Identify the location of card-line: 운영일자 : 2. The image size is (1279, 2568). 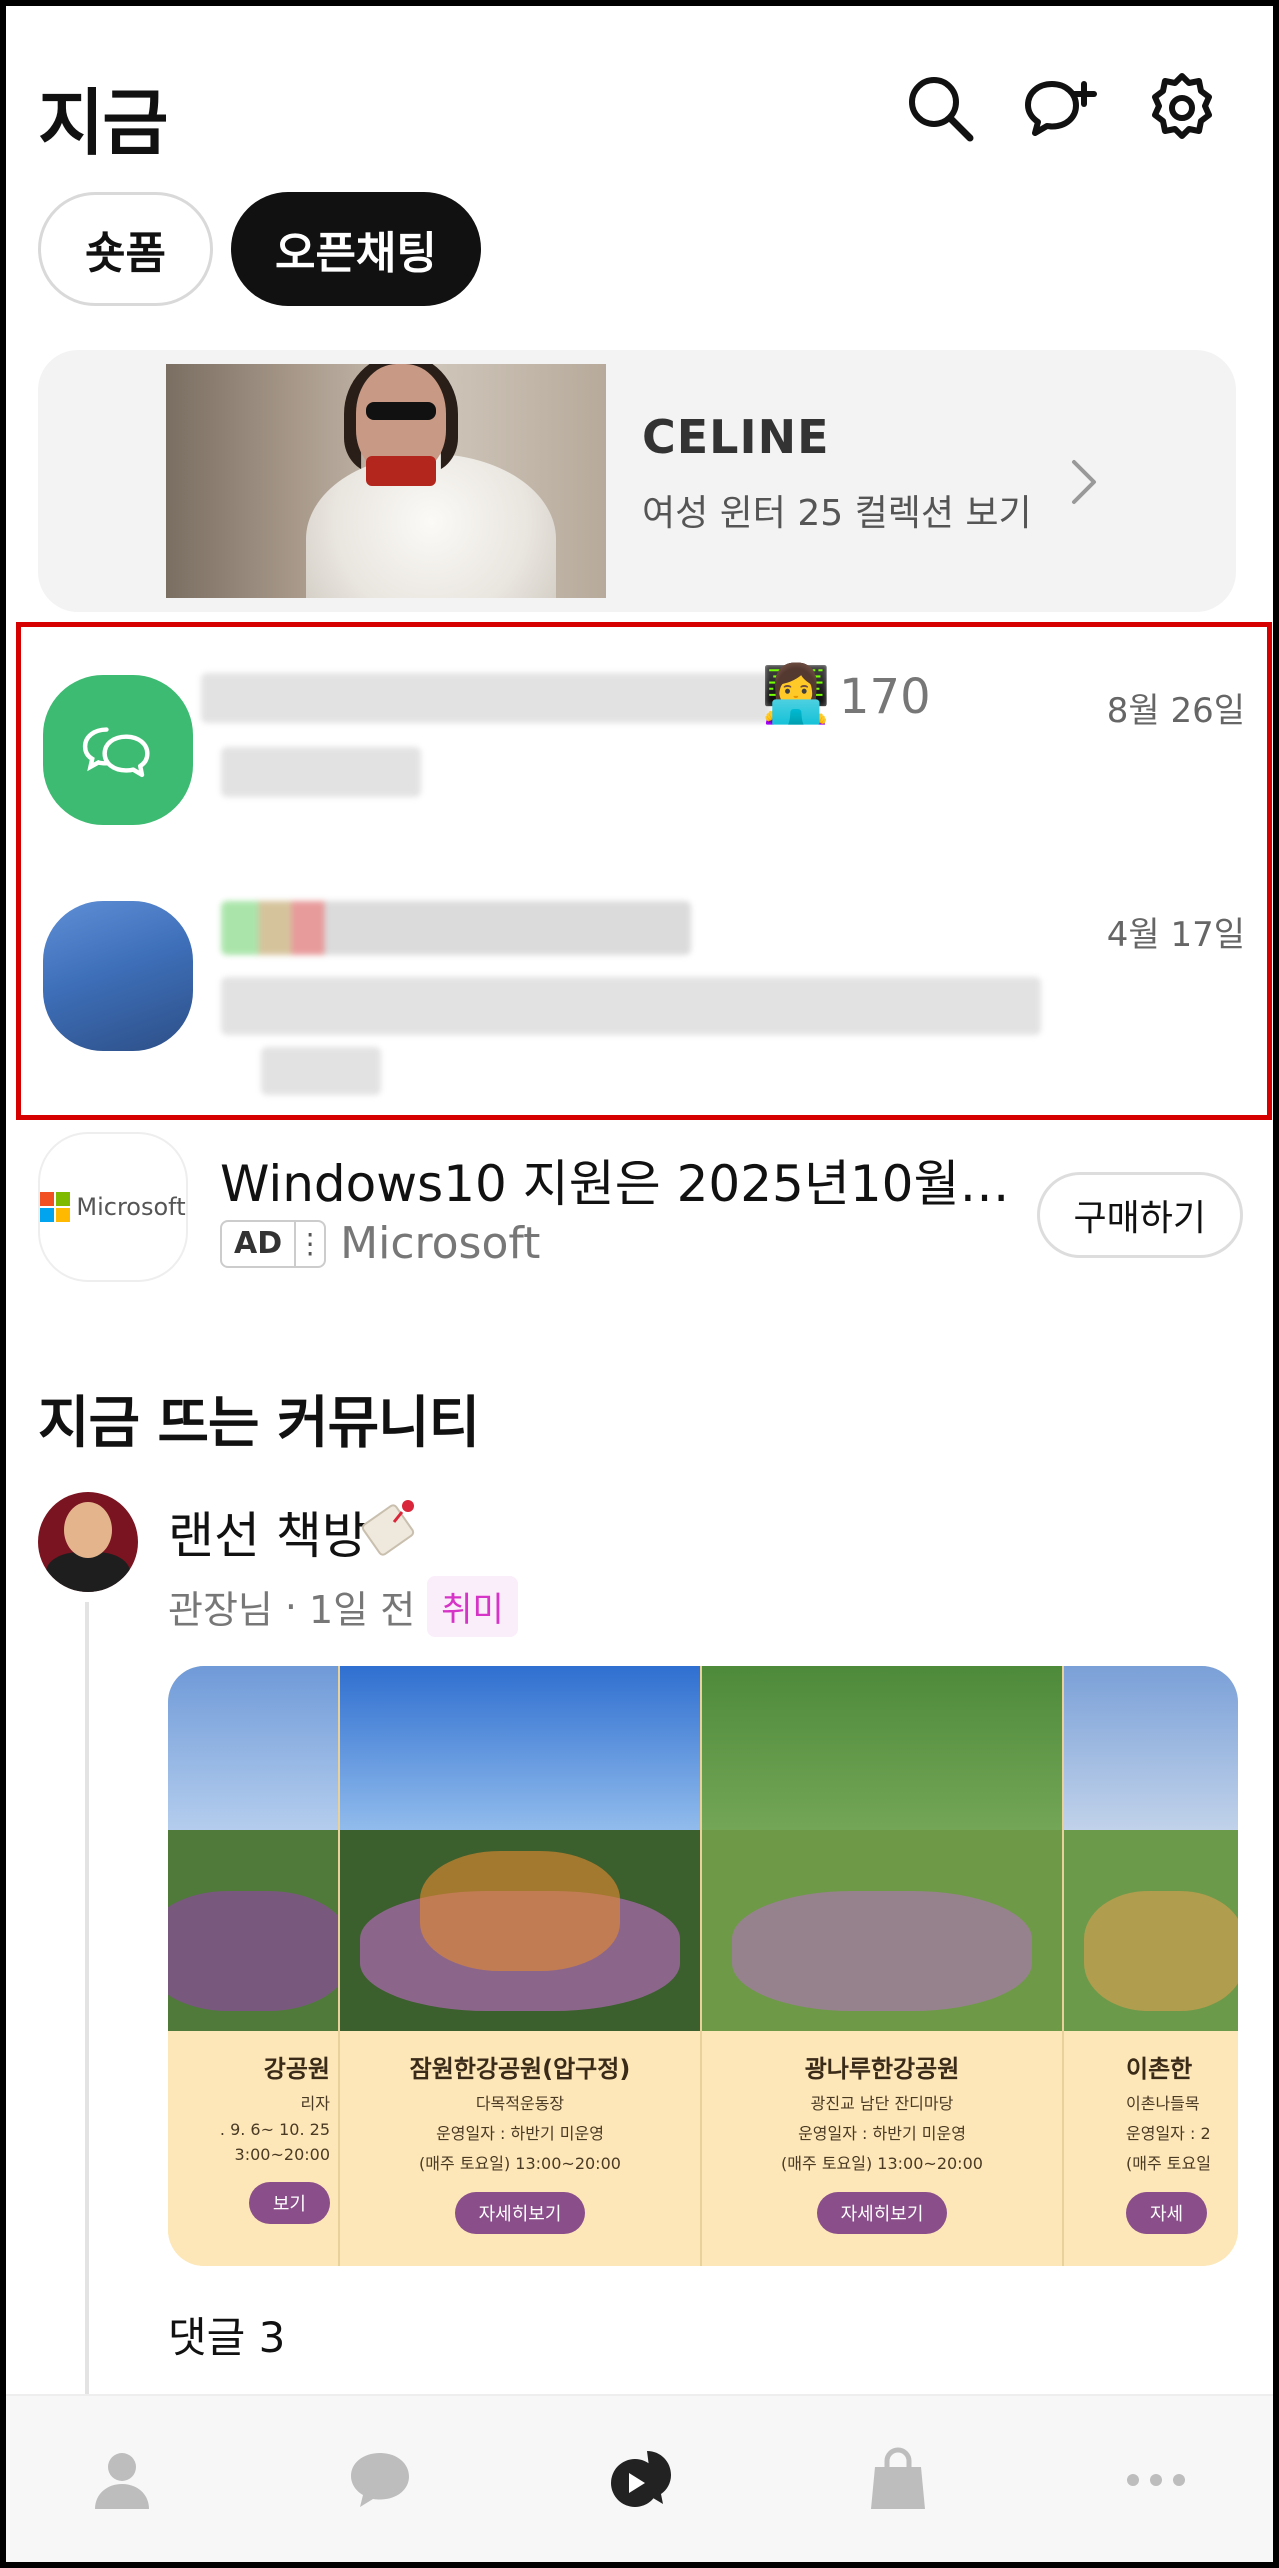
(1168, 2133).